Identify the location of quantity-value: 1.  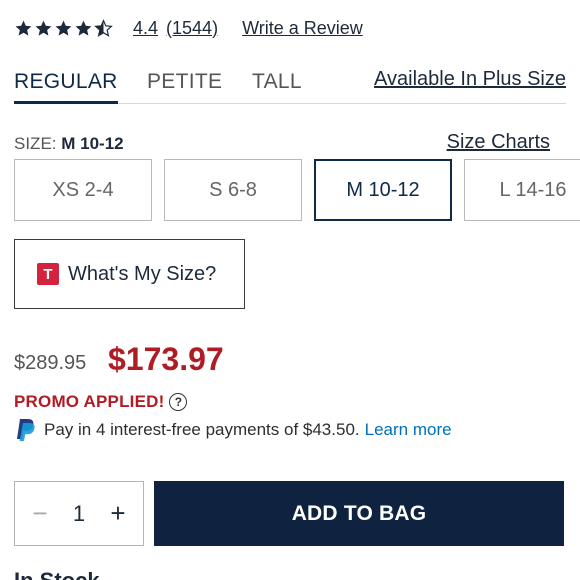
(79, 514).